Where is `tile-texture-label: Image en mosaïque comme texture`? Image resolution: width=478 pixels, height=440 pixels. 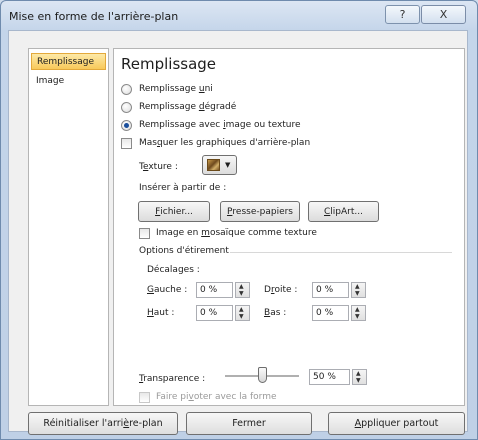
tile-texture-label: Image en mosaïque comme texture is located at coordinates (236, 233).